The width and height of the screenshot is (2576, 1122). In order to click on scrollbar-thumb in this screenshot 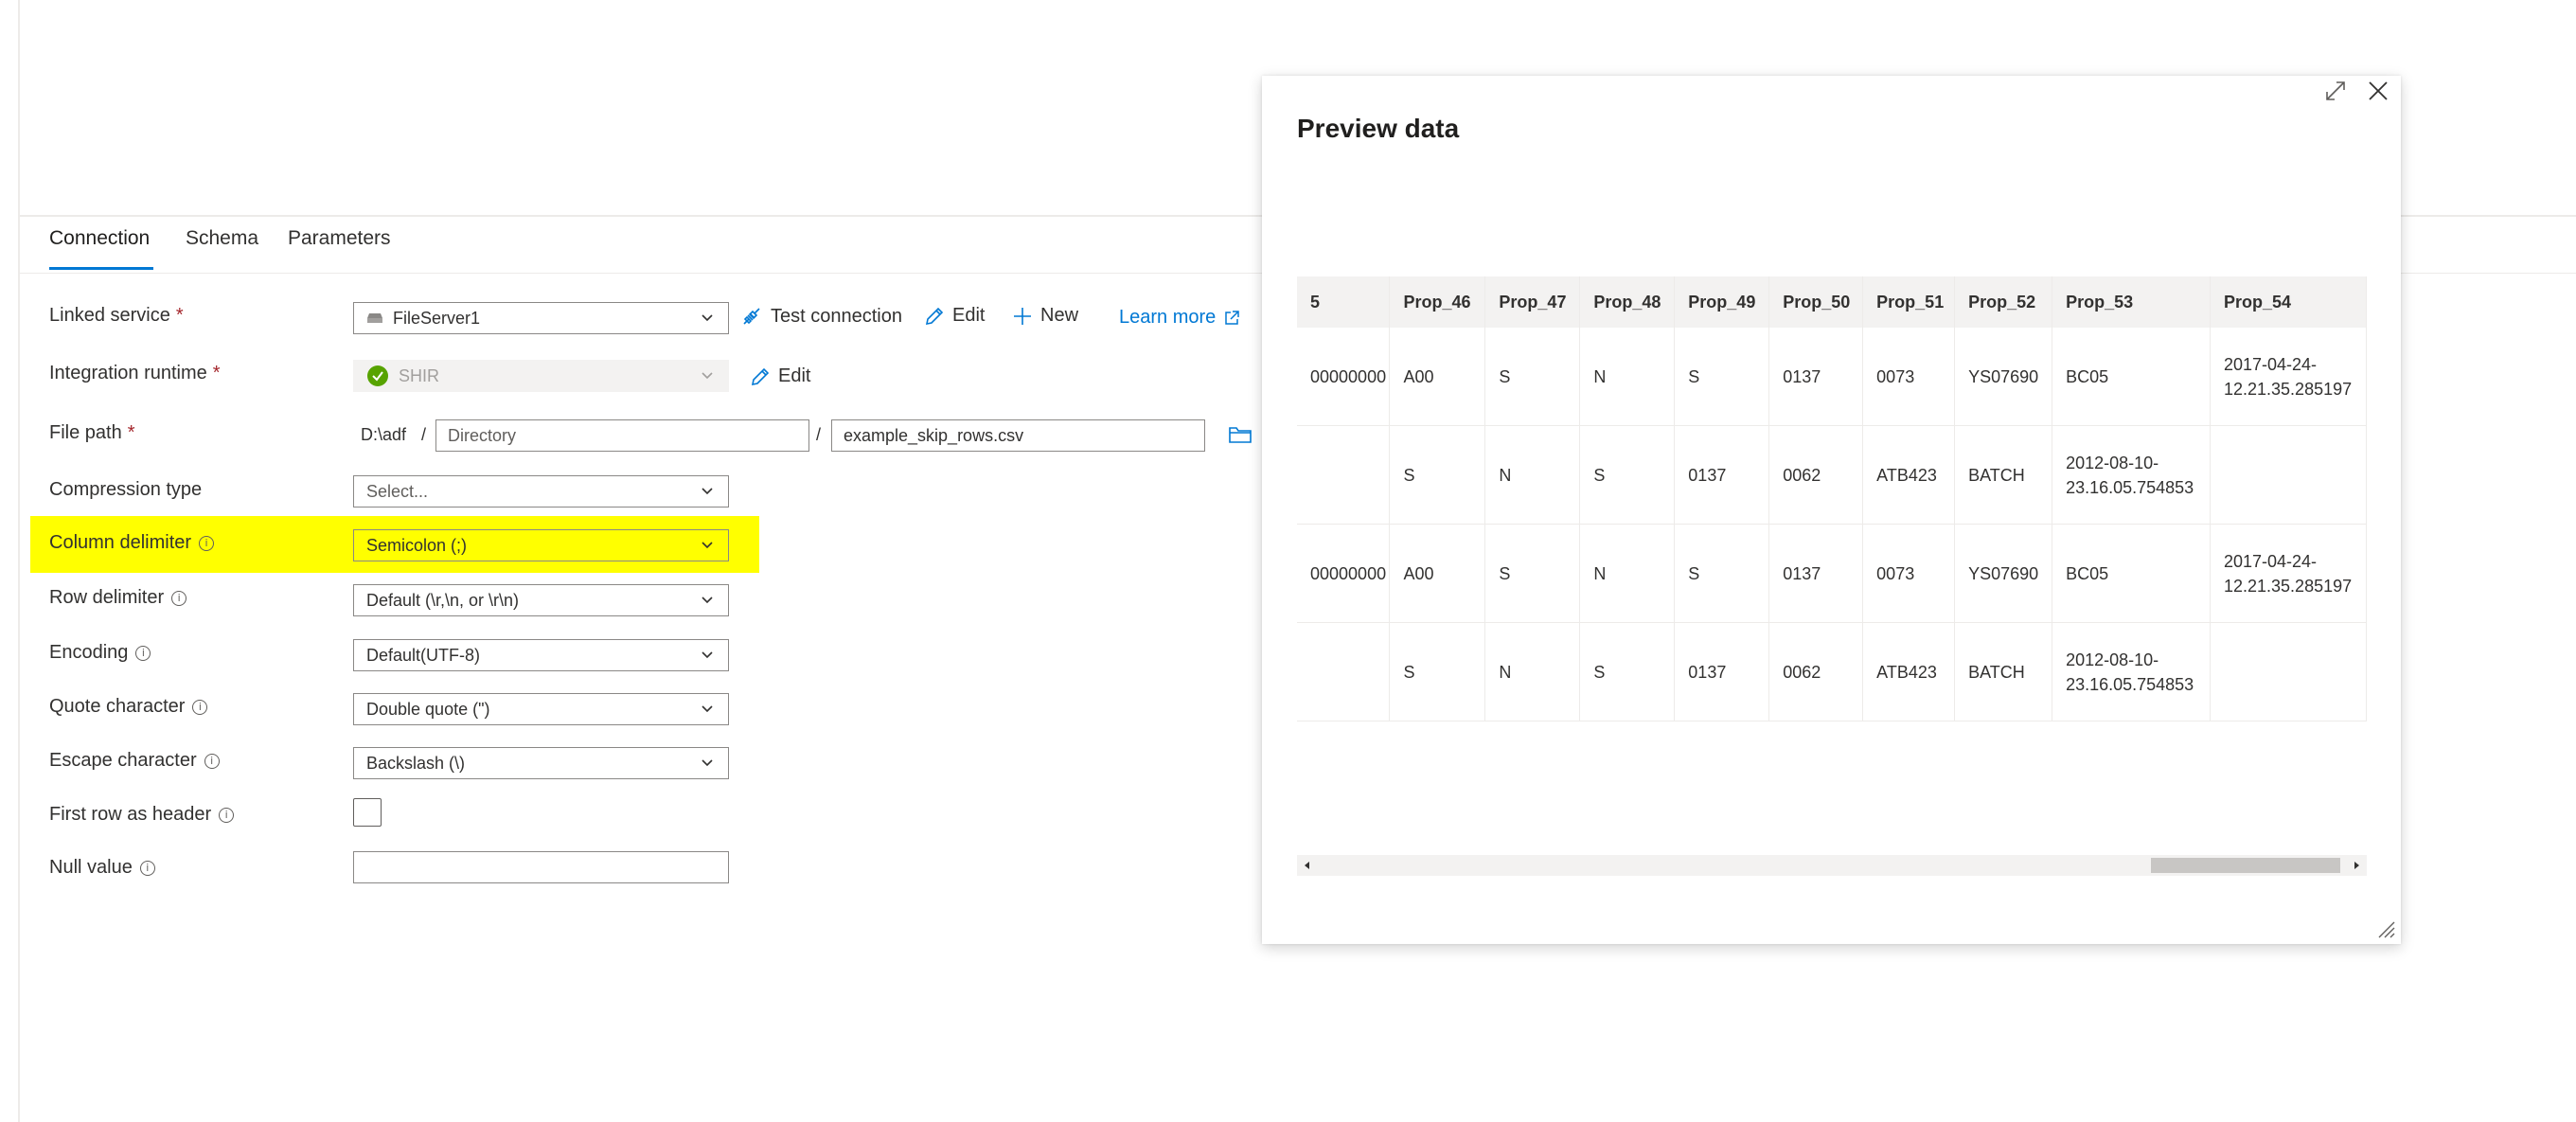, I will do `click(2245, 866)`.